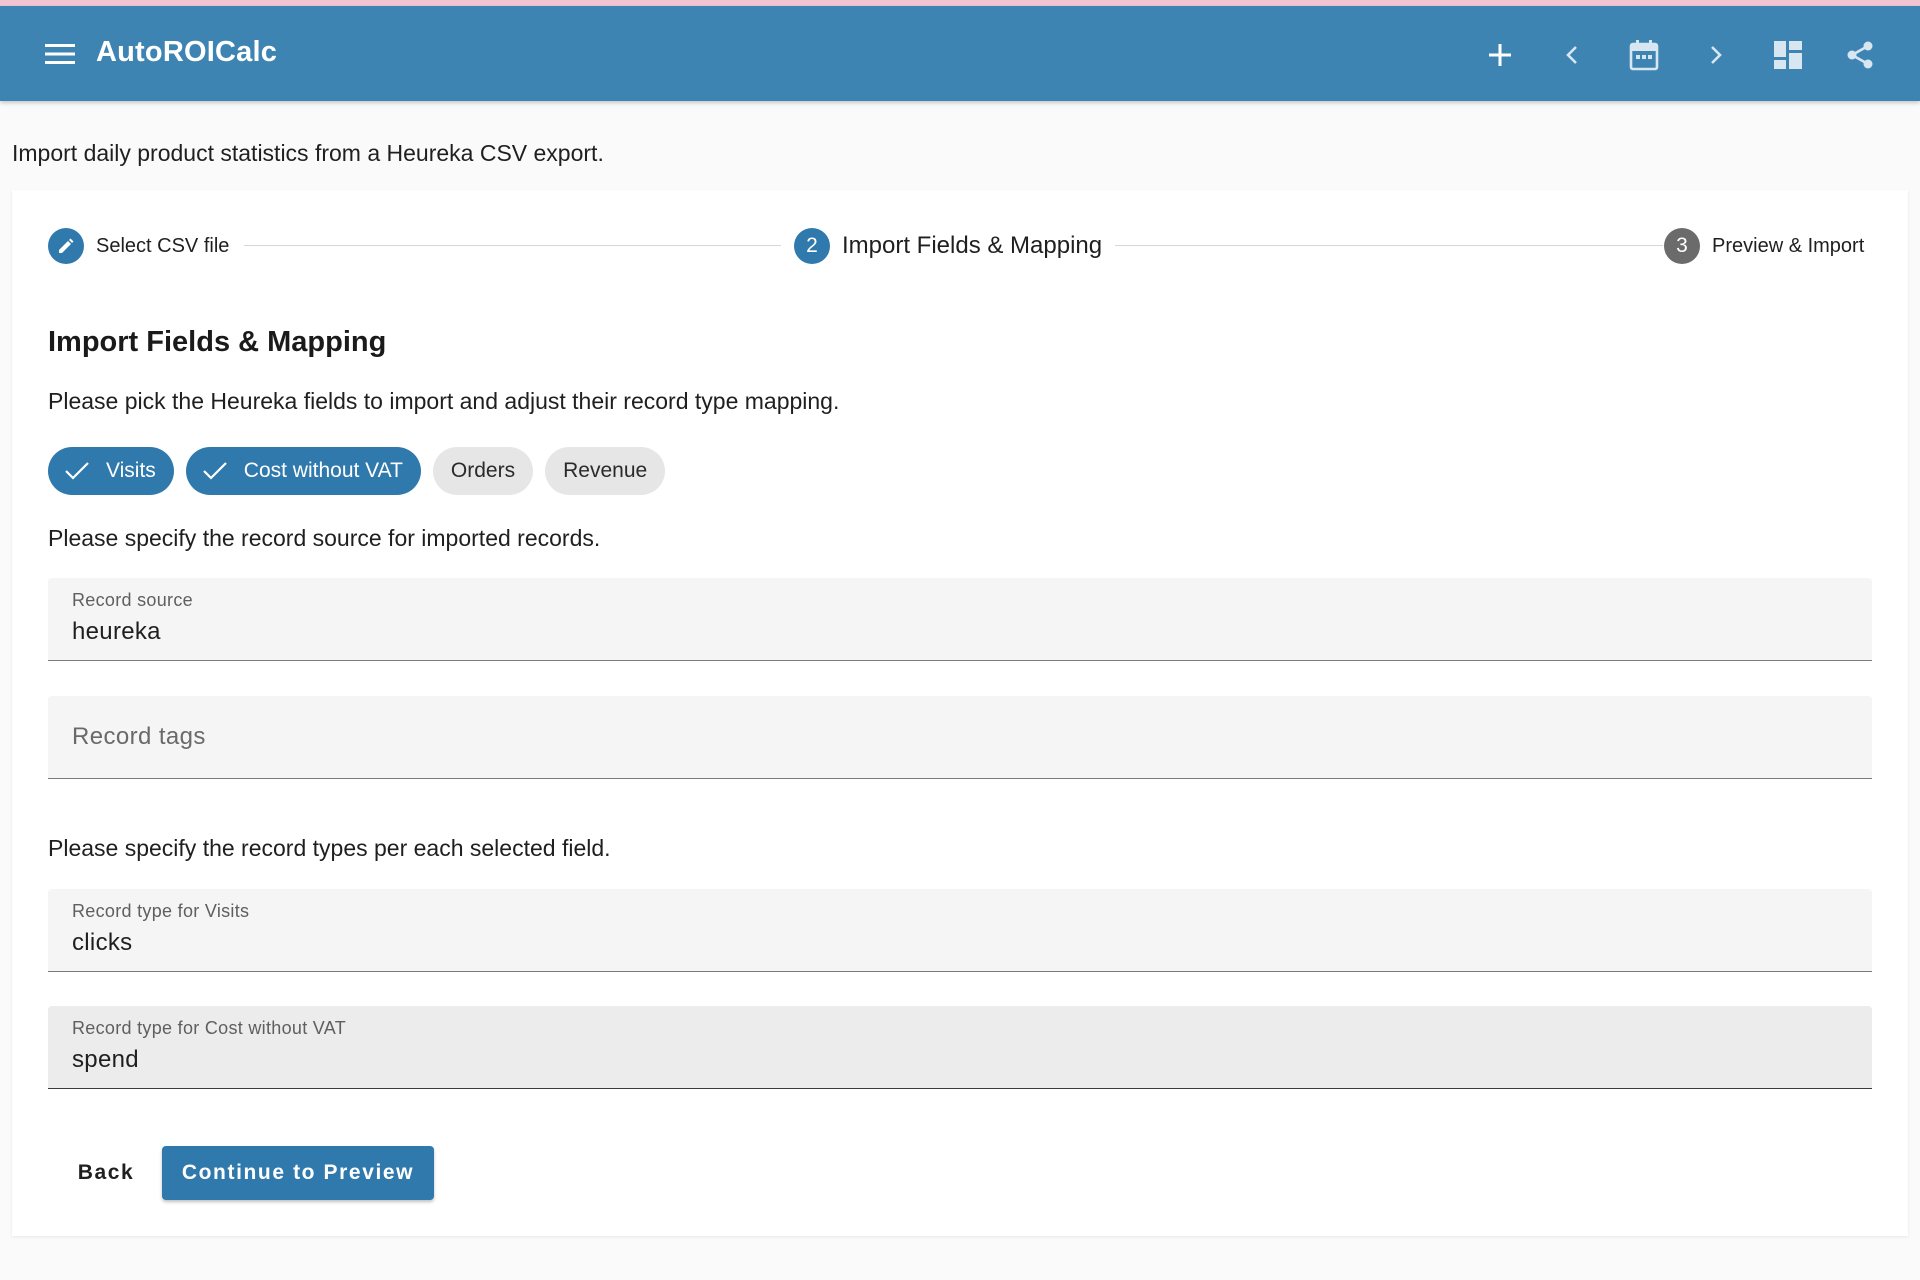 The height and width of the screenshot is (1280, 1920). What do you see at coordinates (102, 943) in the screenshot?
I see `record-type-visits-input: clicks` at bounding box center [102, 943].